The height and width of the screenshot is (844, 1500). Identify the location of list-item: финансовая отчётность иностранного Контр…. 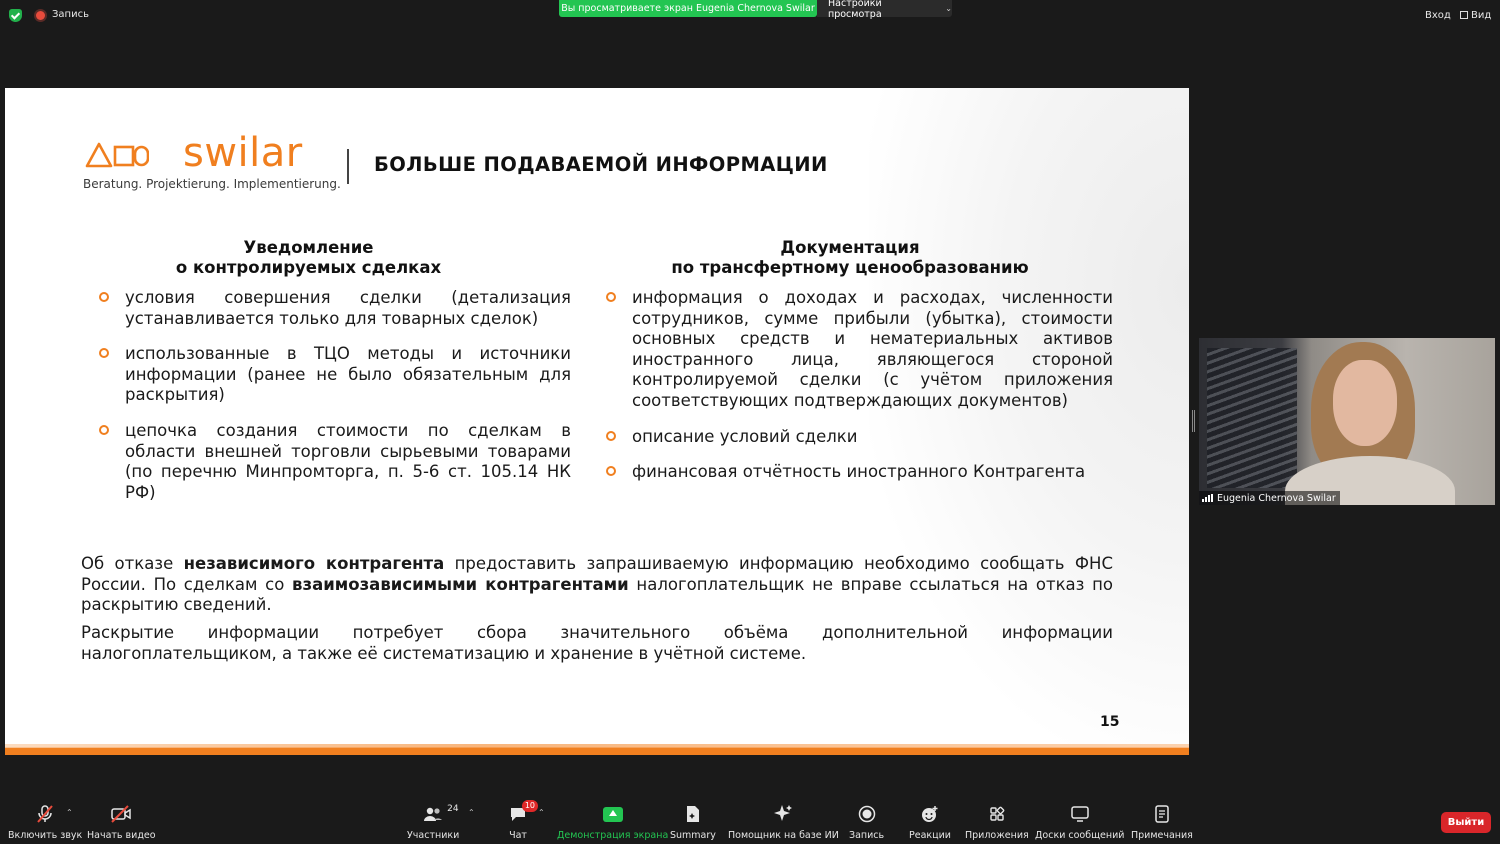
(859, 472).